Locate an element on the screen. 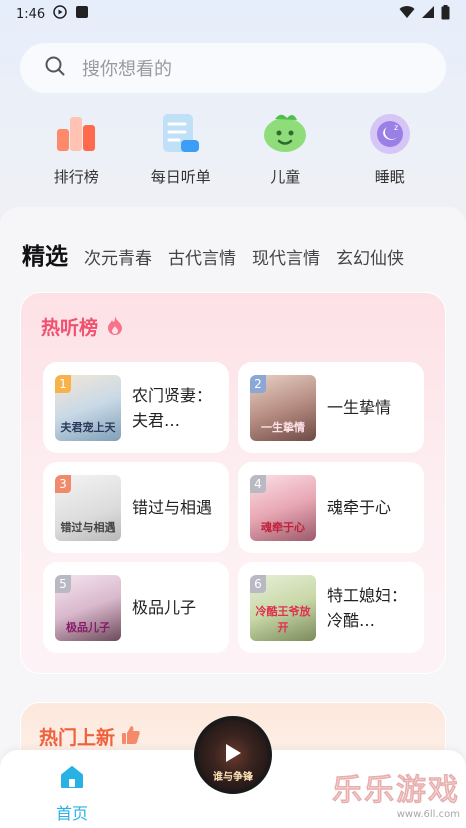 Image resolution: width=466 pixels, height=828 pixels. watermark: 乐乐游戏 www.6ll.com is located at coordinates (396, 792).